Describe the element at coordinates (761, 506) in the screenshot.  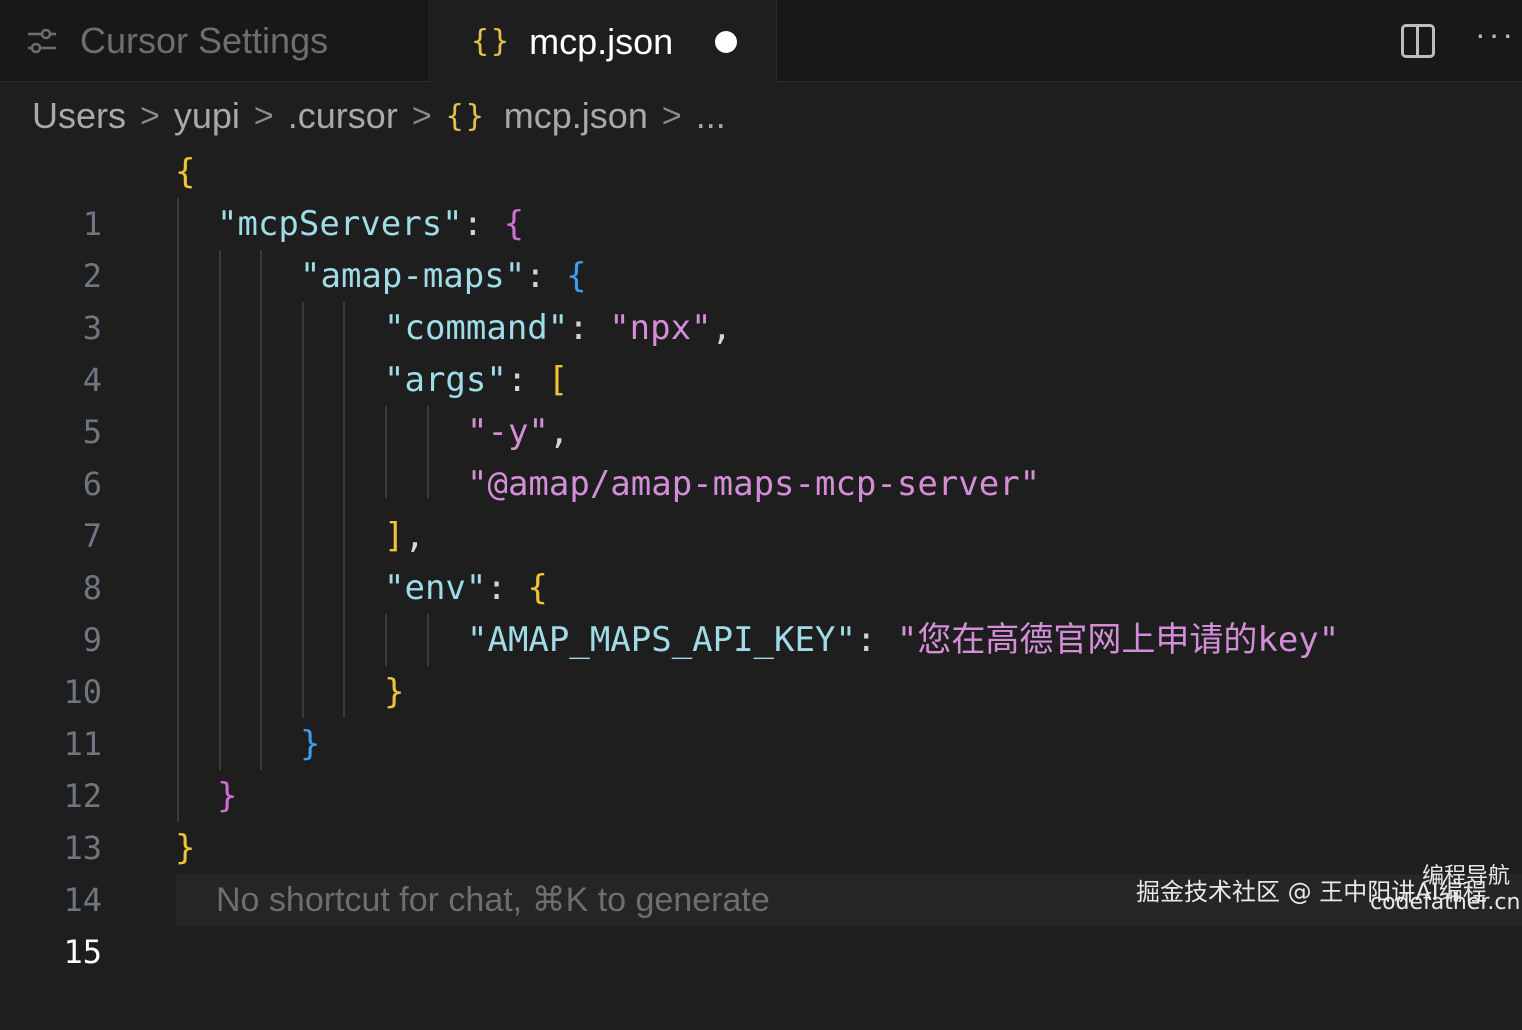
I see `code-line: 7 "@amap/amap-maps-mcp-server"` at that location.